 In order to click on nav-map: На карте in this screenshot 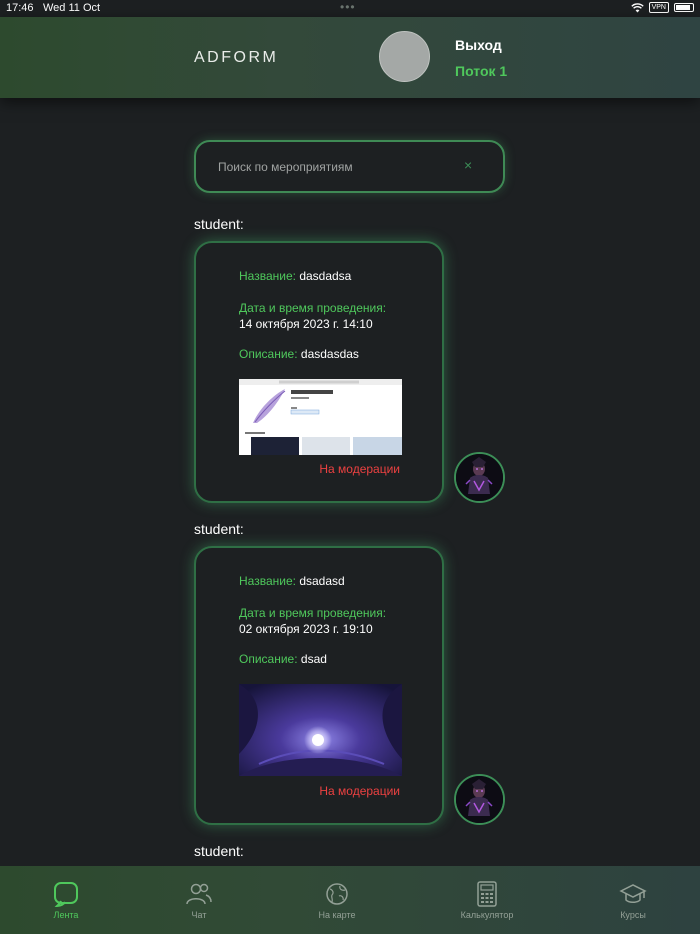, I will do `click(337, 900)`.